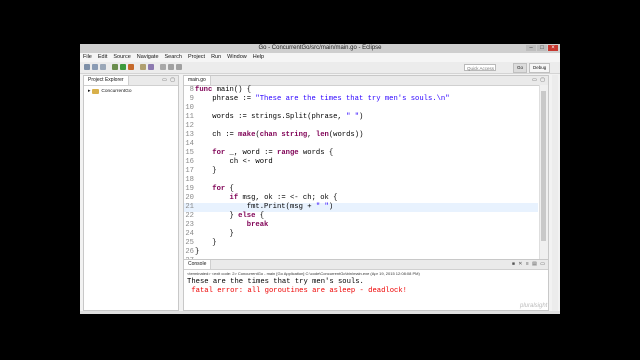 The height and width of the screenshot is (360, 640). I want to click on external-tools-icon, so click(131, 67).